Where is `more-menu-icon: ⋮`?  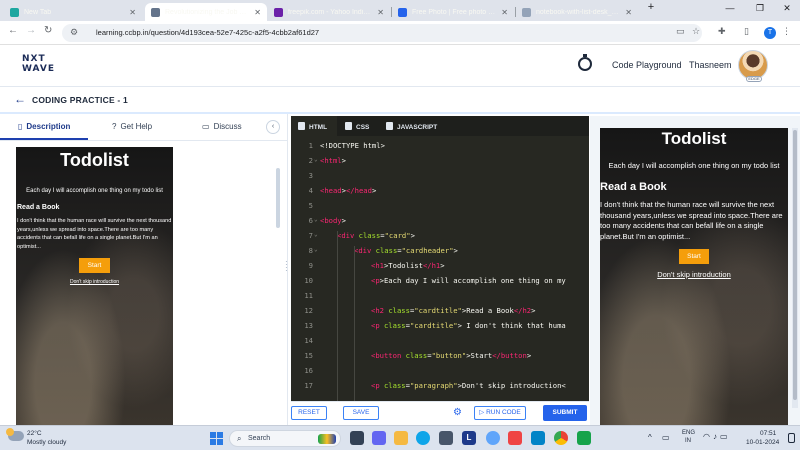
more-menu-icon: ⋮ is located at coordinates (786, 31).